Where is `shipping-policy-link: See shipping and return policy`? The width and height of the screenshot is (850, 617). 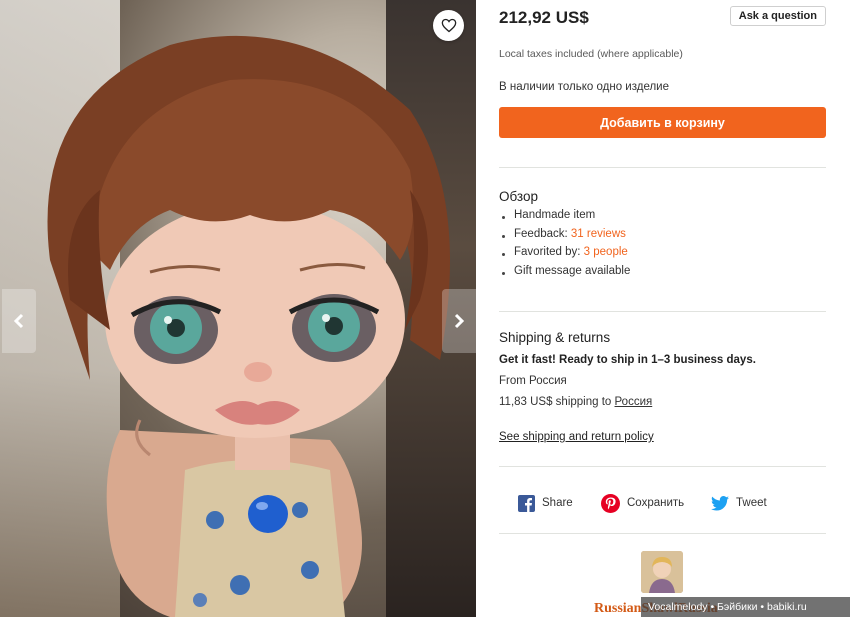
shipping-policy-link: See shipping and return policy is located at coordinates (576, 437).